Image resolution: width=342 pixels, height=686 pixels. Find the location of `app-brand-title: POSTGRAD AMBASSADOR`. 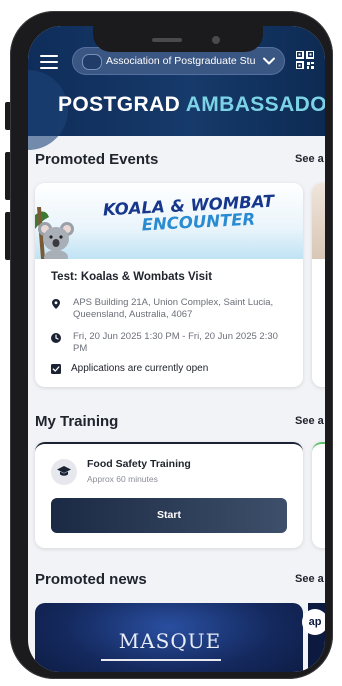

app-brand-title: POSTGRAD AMBASSADOR is located at coordinates (191, 105).